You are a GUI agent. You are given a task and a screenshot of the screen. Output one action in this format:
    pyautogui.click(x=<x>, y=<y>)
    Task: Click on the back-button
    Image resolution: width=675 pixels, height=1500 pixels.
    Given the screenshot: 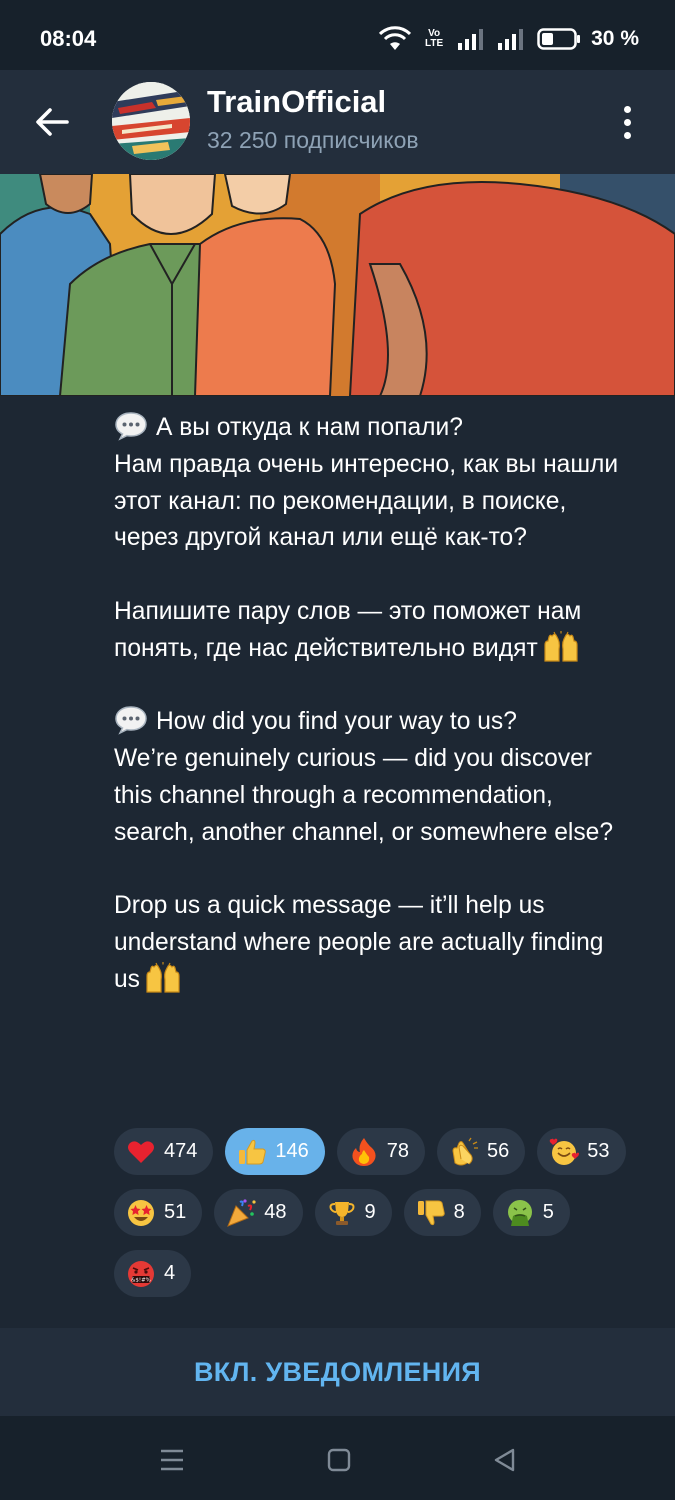 What is the action you would take?
    pyautogui.click(x=52, y=122)
    